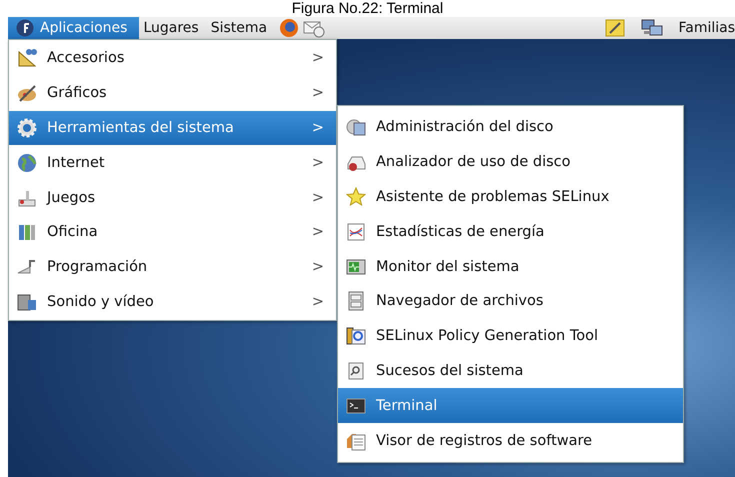  What do you see at coordinates (172, 93) in the screenshot?
I see `menu-item: Gráficos >` at bounding box center [172, 93].